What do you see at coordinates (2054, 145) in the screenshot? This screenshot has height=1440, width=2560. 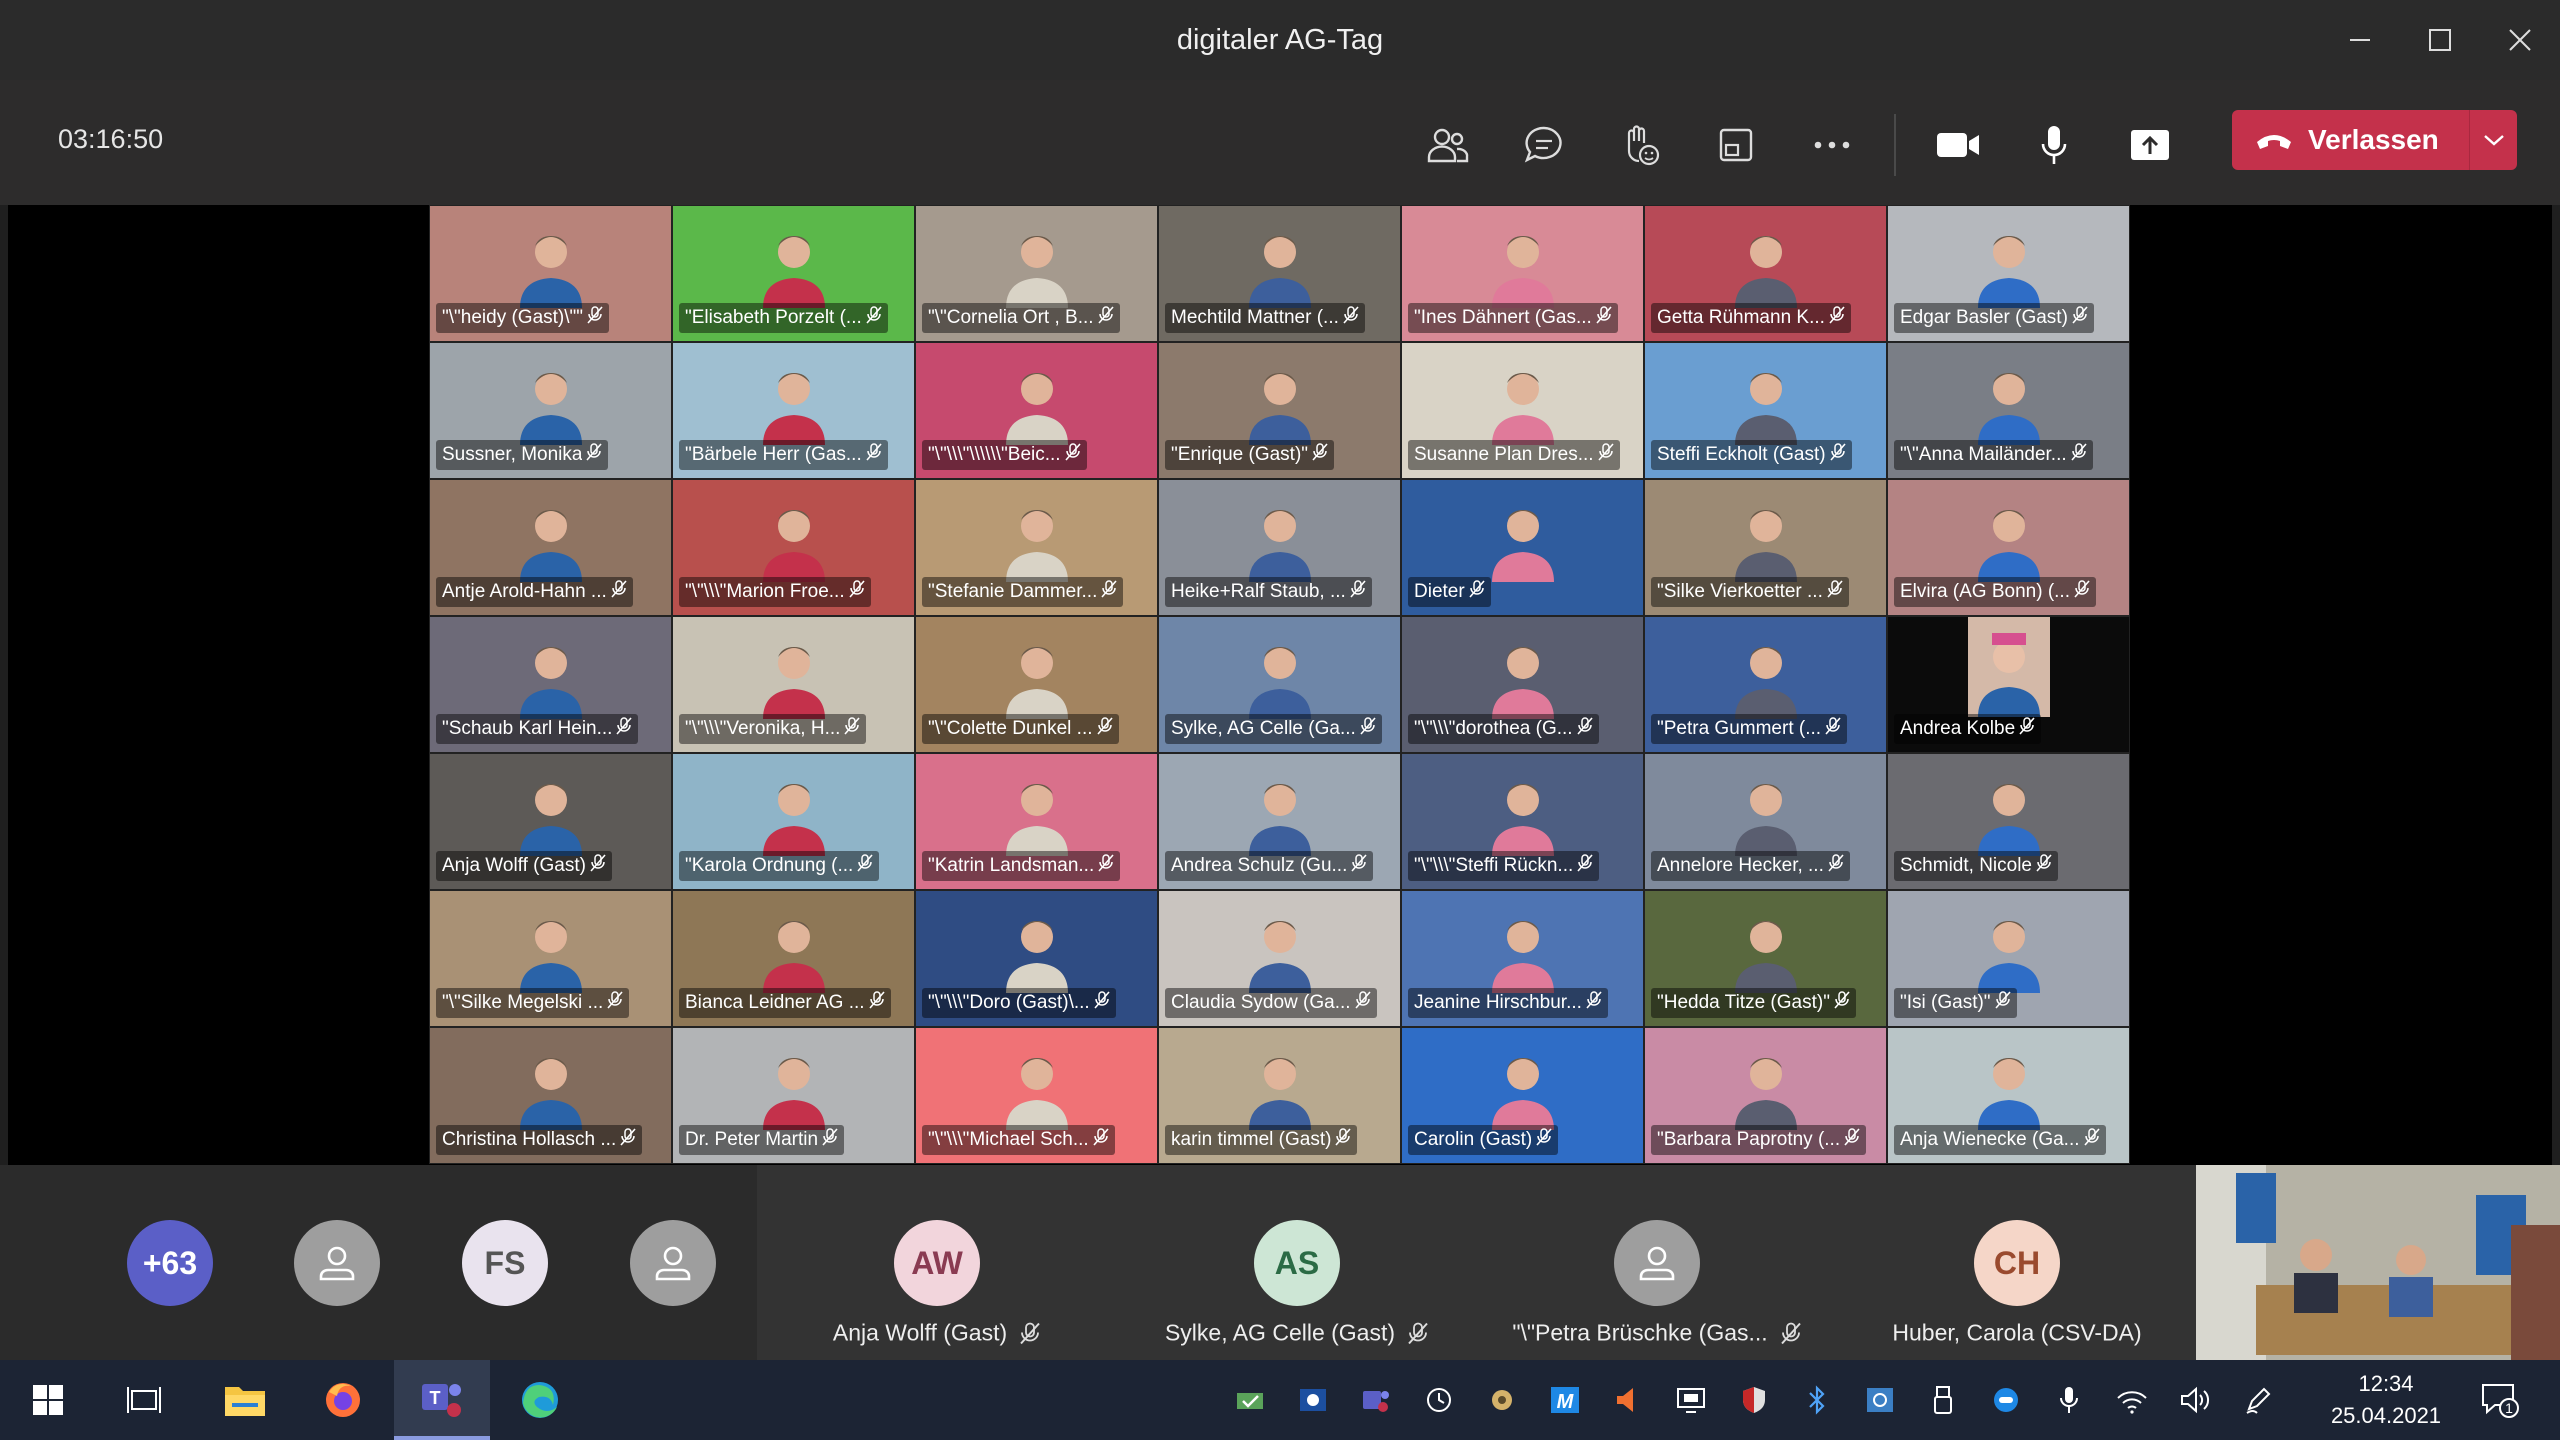 I see `microphone-button` at bounding box center [2054, 145].